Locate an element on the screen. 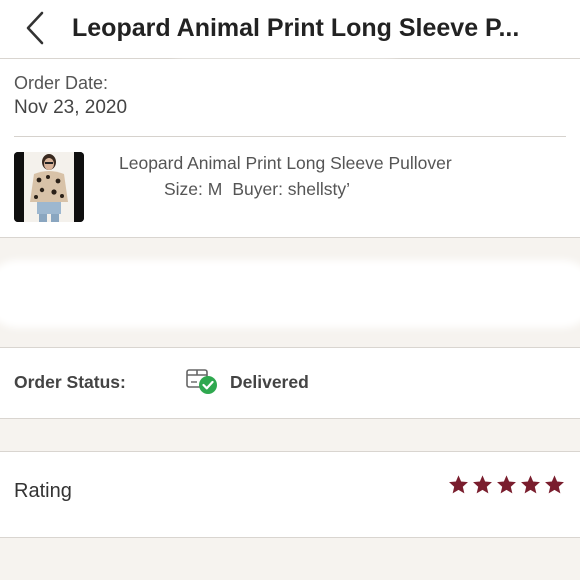  product-meta: Size: M Buyer: shellsty’ is located at coordinates (257, 189).